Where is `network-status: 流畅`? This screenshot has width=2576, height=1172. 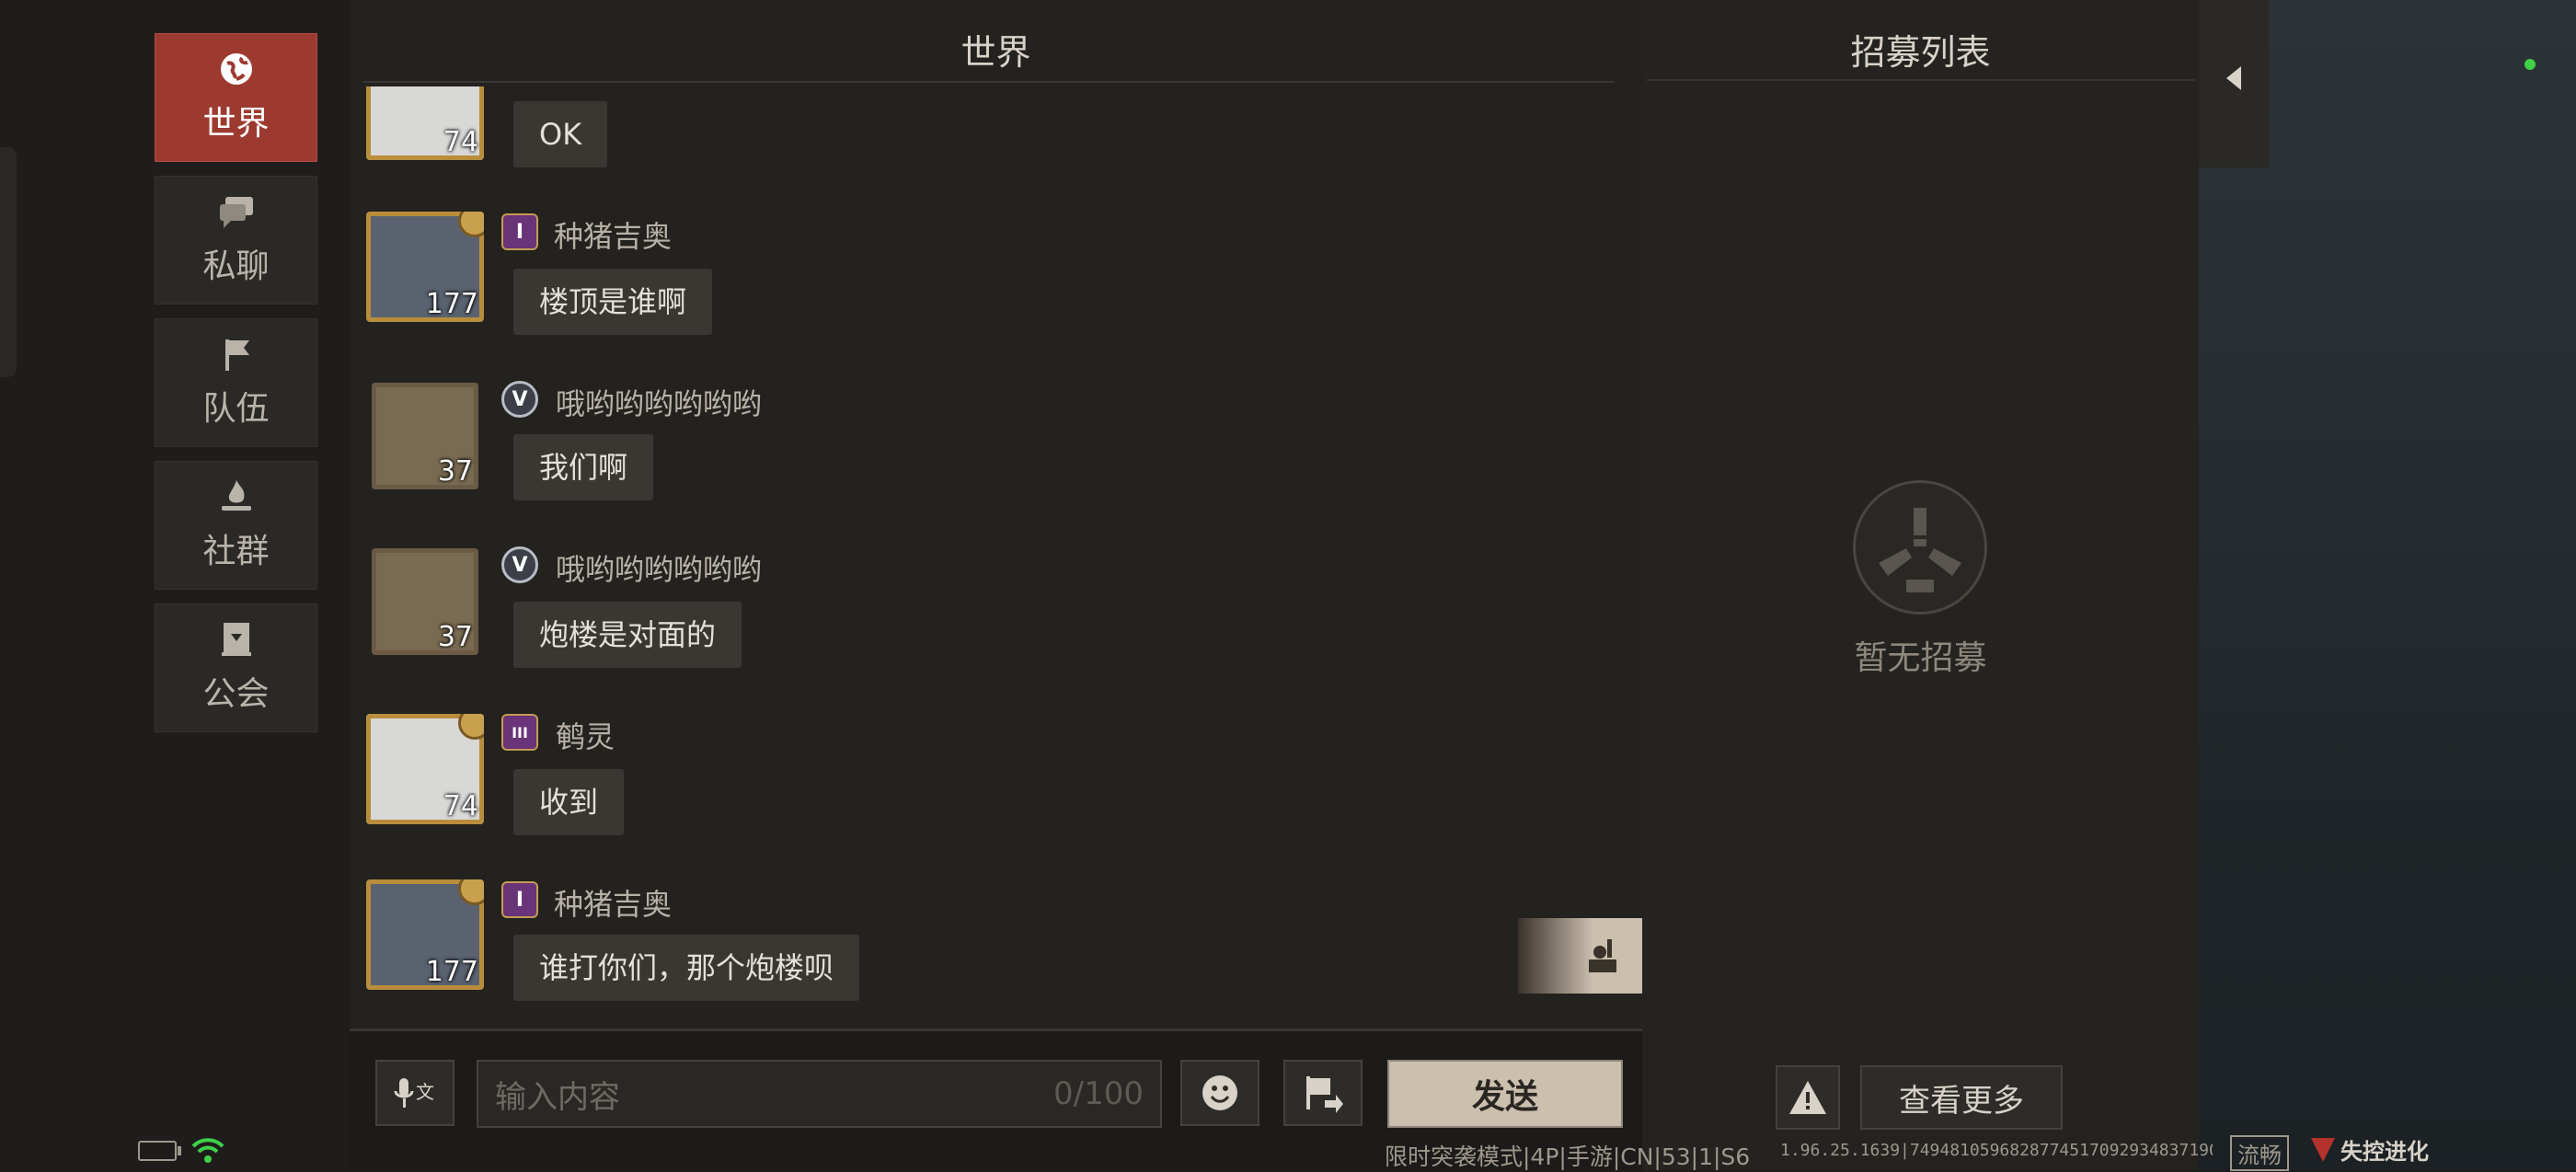 network-status: 流畅 is located at coordinates (2259, 1153).